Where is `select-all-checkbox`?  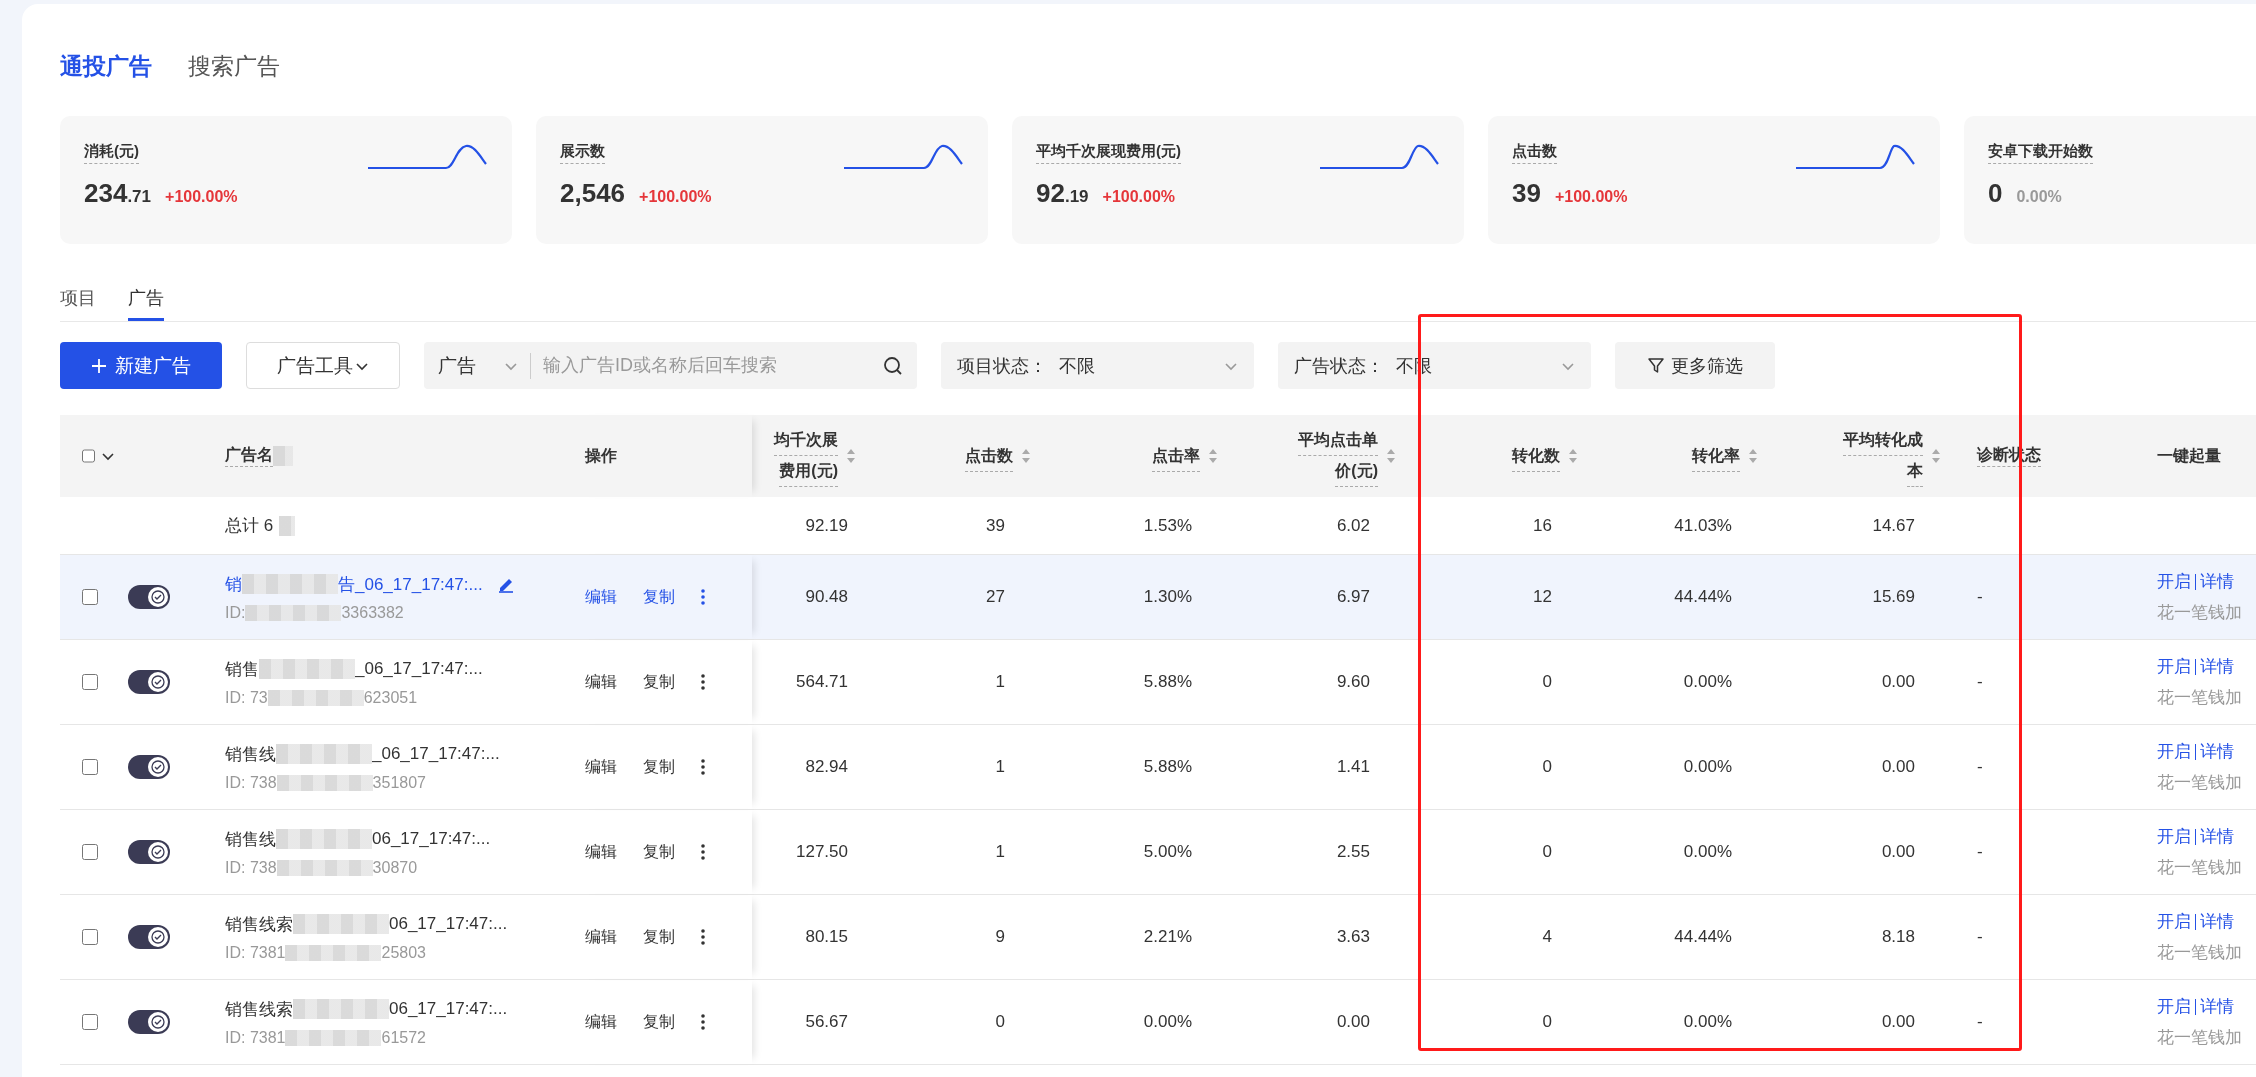
select-all-checkbox is located at coordinates (88, 456).